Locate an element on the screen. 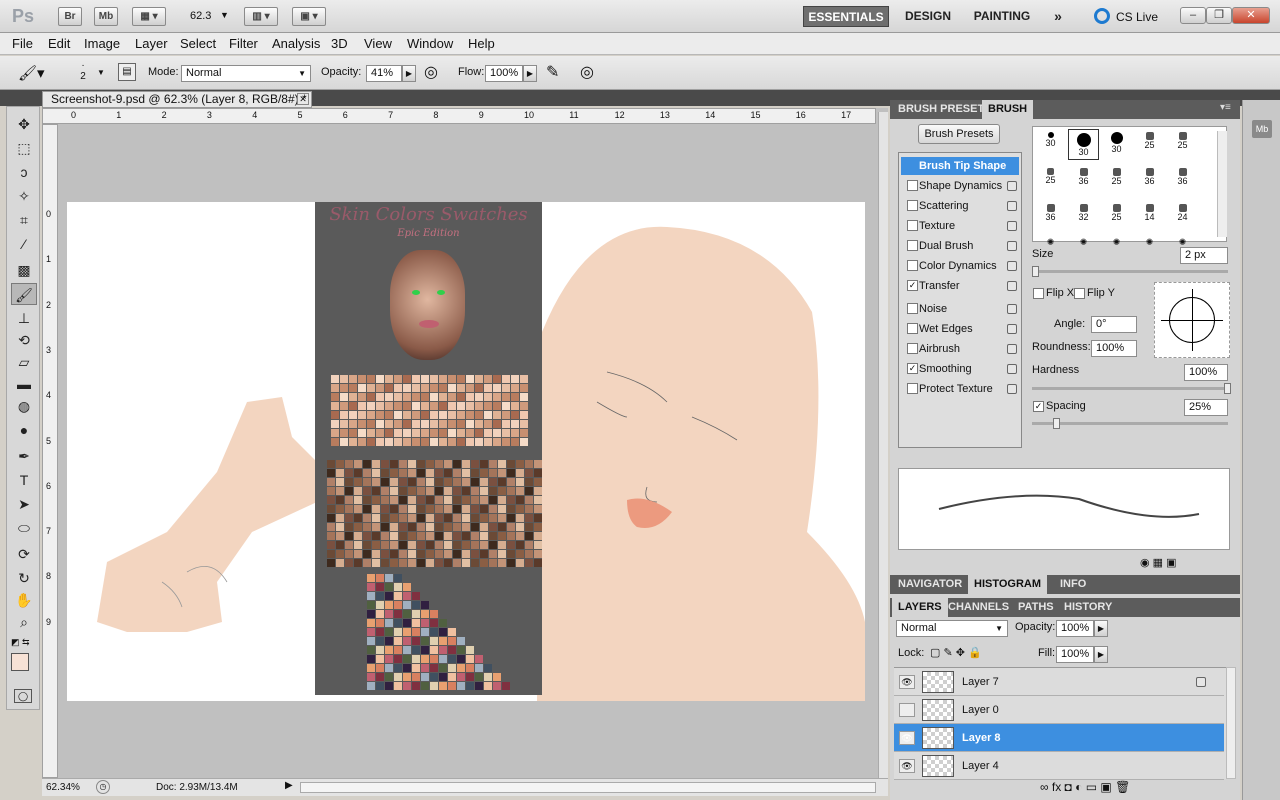  mini-bridge-button: Mb is located at coordinates (106, 16).